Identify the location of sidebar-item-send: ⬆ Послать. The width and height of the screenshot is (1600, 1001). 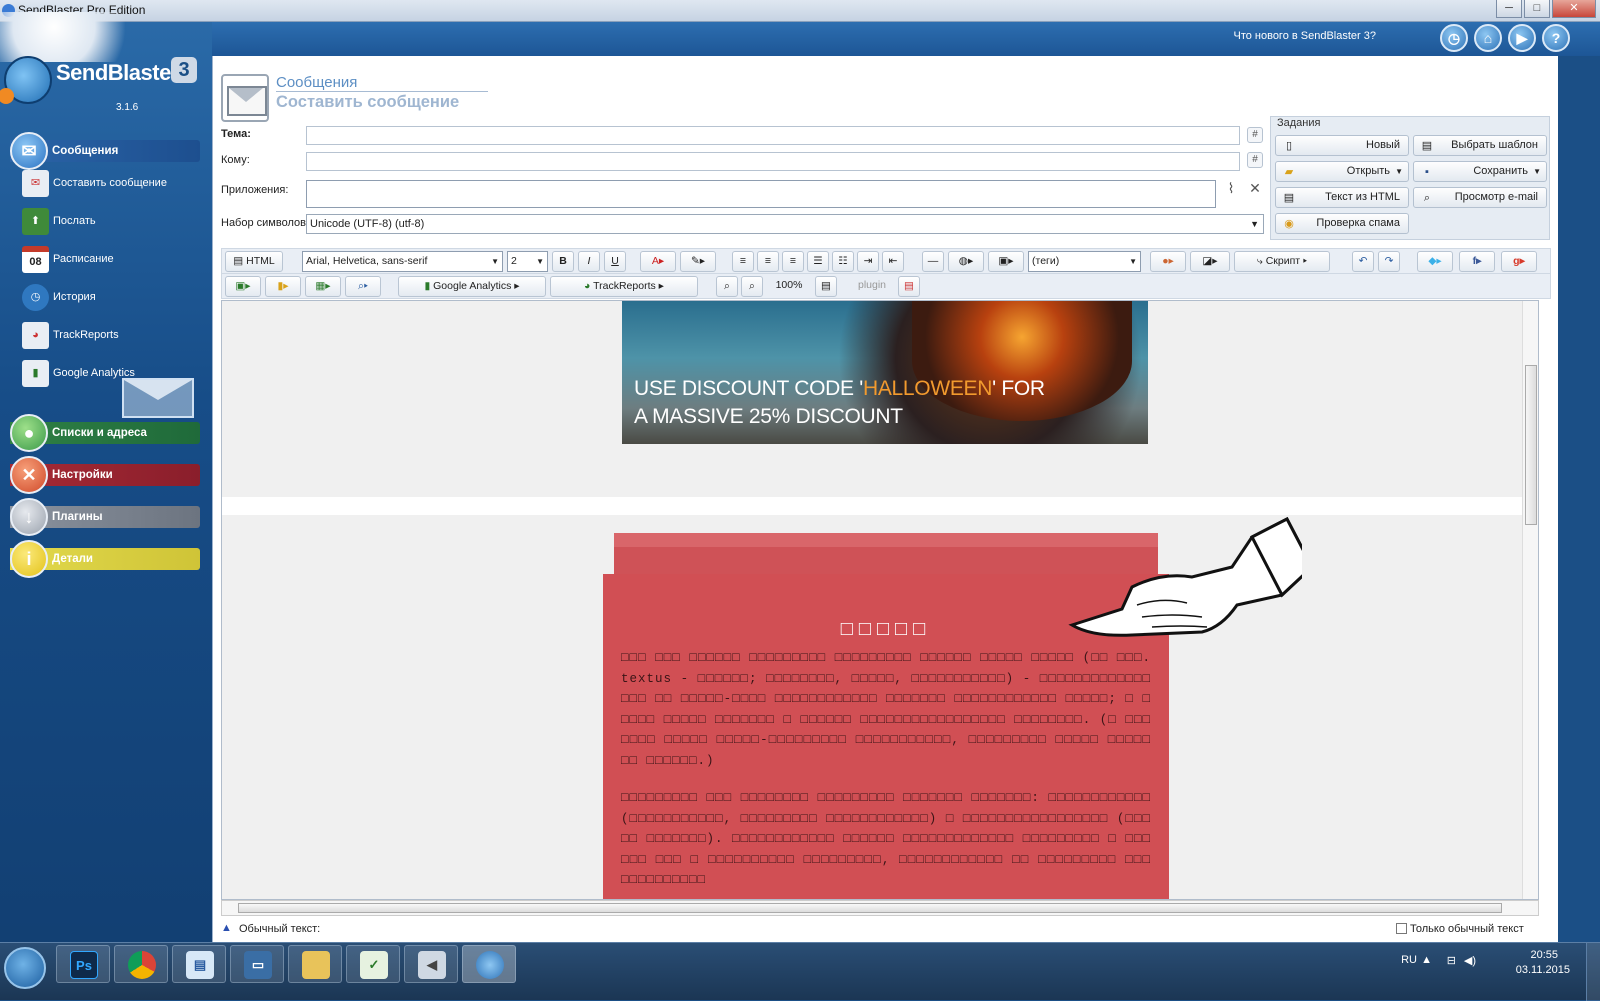
(112, 221).